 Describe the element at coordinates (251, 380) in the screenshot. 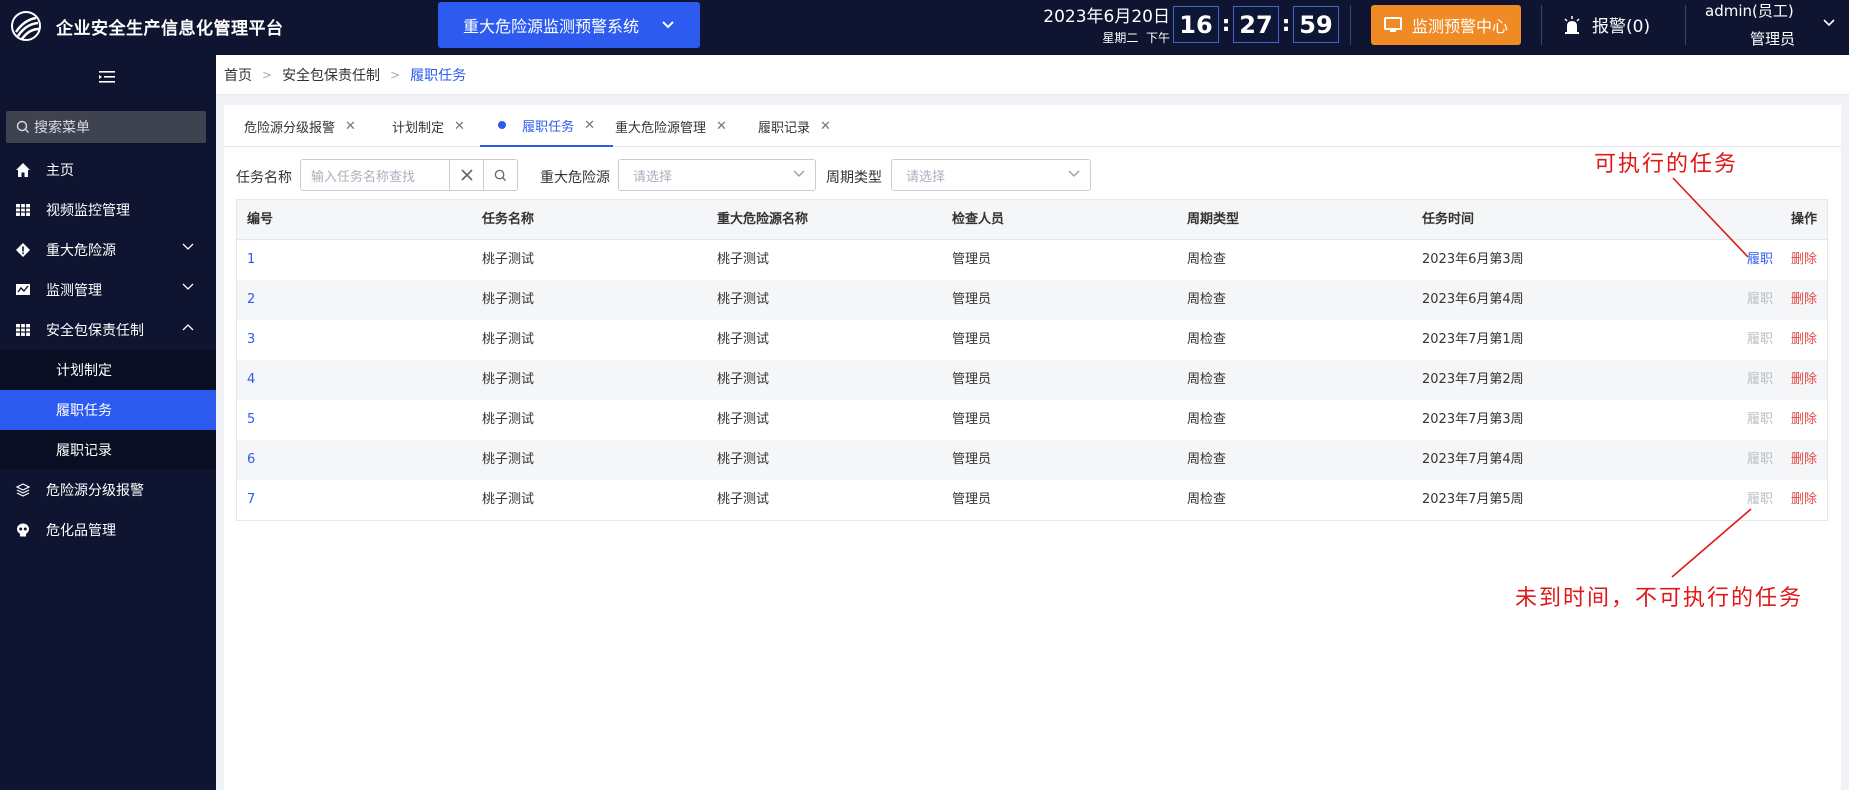

I see `cell-id: 4` at that location.